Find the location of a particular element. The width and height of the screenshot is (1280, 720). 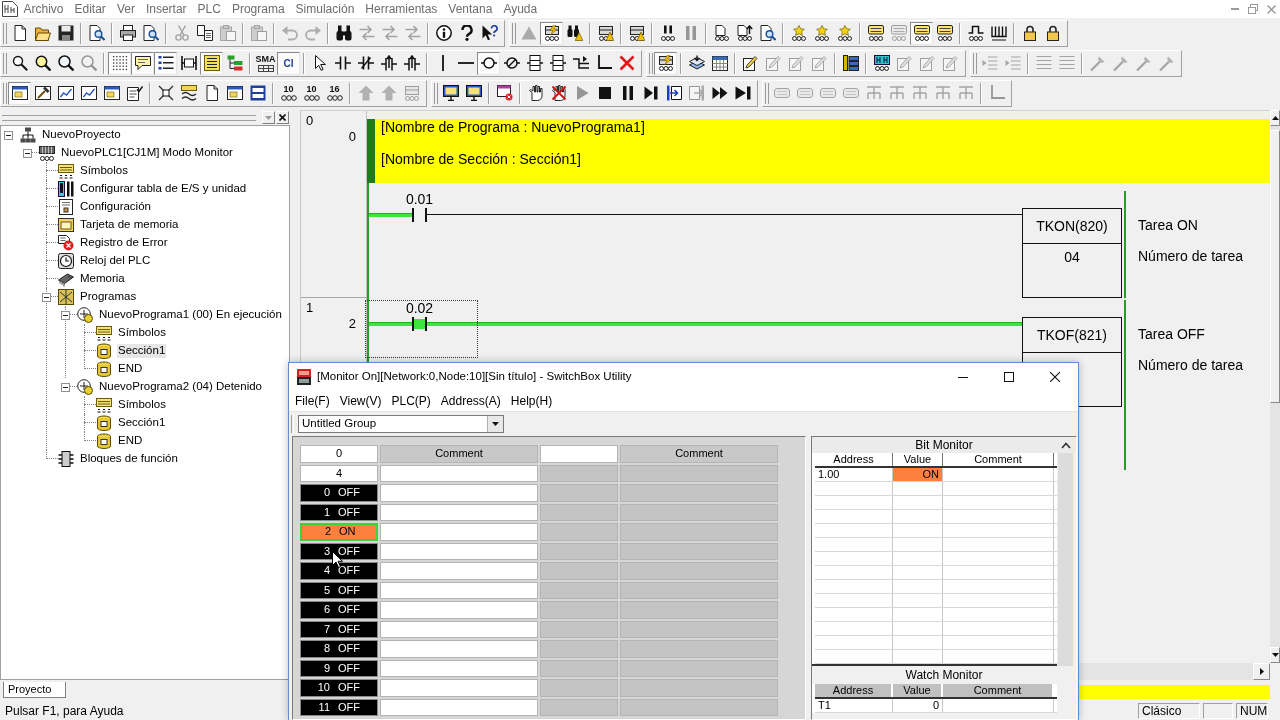

menu-item: File(F) is located at coordinates (312, 401).